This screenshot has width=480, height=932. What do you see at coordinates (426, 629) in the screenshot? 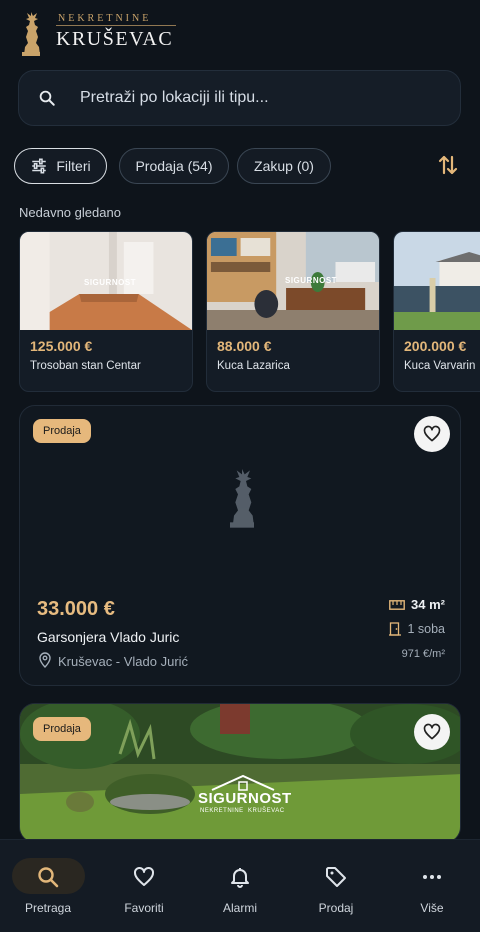
I see `listing-rooms-value: 1 soba` at bounding box center [426, 629].